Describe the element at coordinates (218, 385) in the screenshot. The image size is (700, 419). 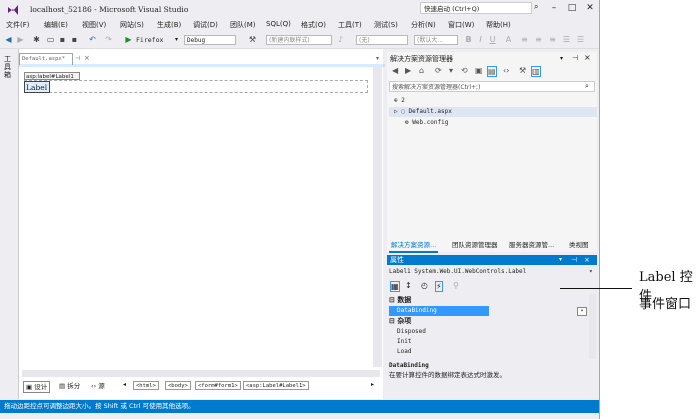
I see `crumb-form: <form#form1>` at that location.